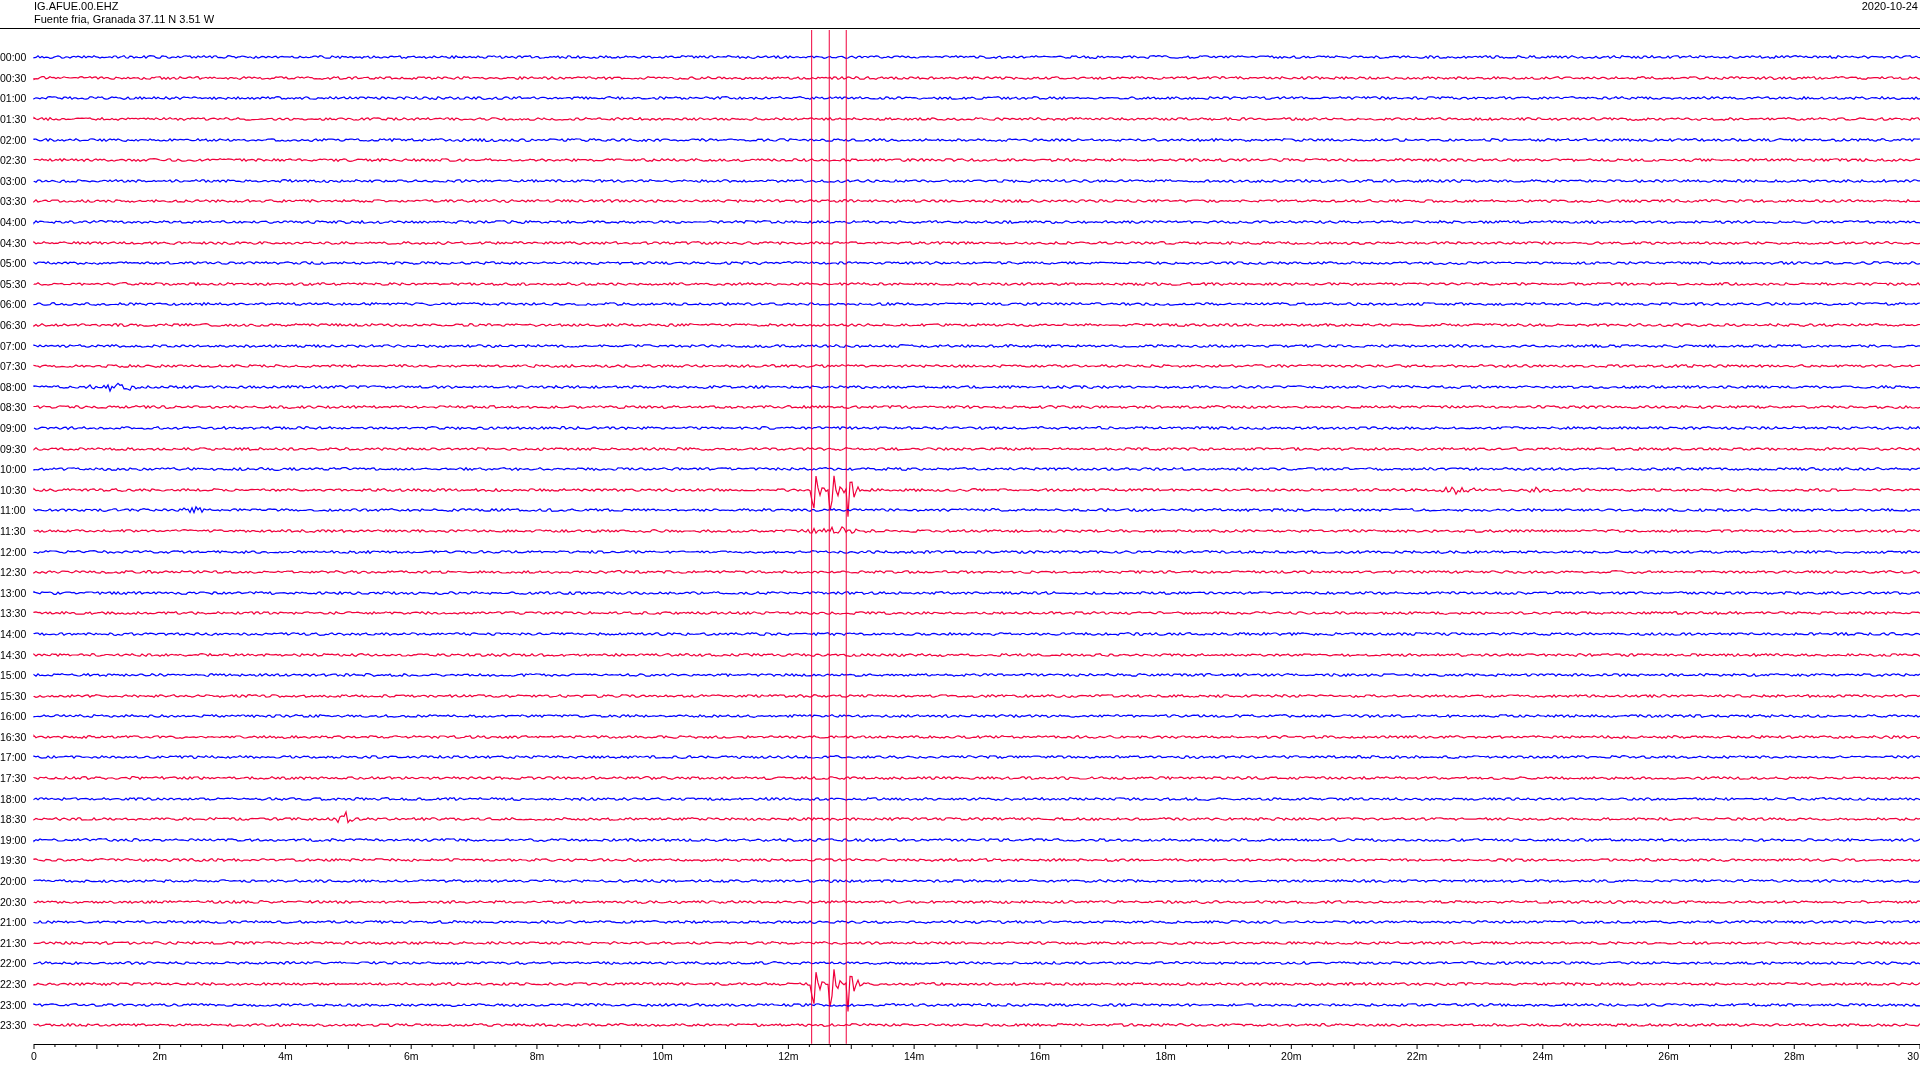  I want to click on time-label: 11:30, so click(13, 530).